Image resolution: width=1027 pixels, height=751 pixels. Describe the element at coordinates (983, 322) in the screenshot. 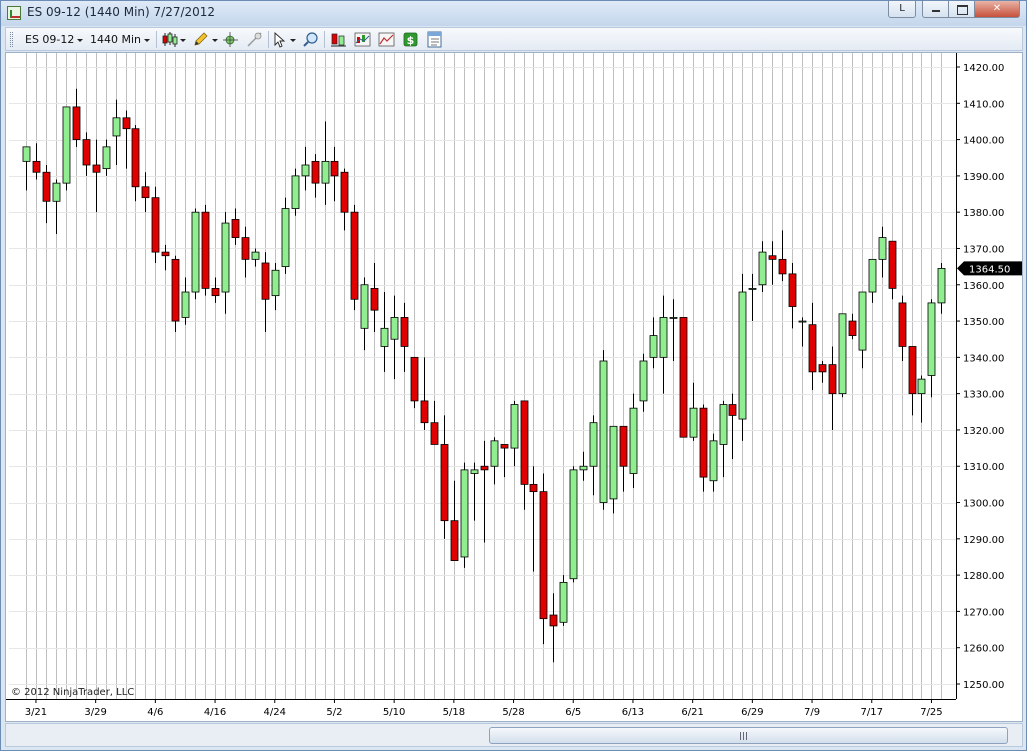

I see `price-tick-label: 1350.00` at that location.